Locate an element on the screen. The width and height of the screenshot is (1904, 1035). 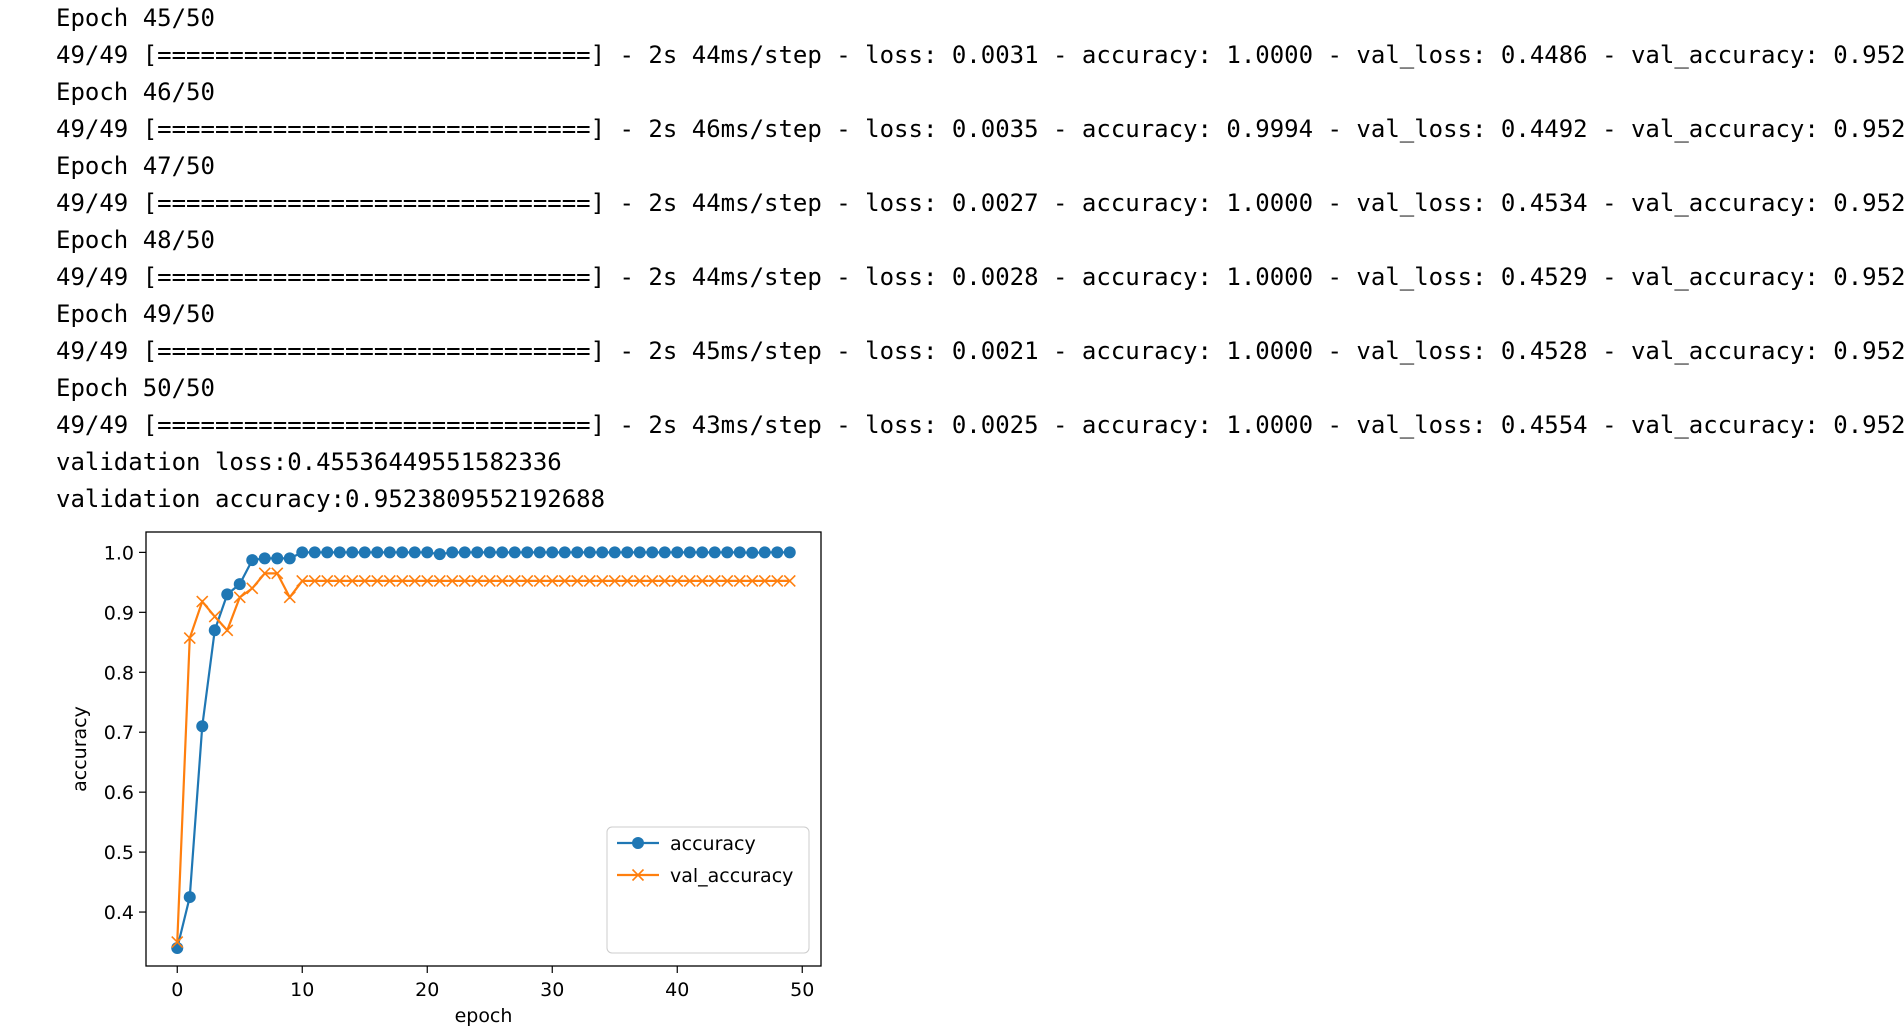
log-line-epoch-header: Epoch 49/50 is located at coordinates (135, 314).